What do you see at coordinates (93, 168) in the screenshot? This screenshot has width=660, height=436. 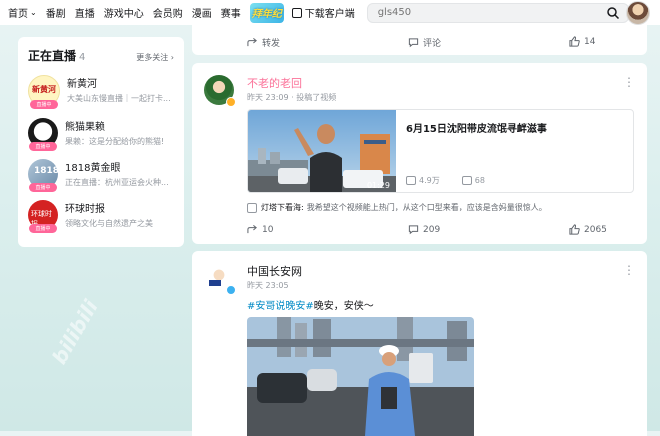 I see `live-name: 1818黄金眼` at bounding box center [93, 168].